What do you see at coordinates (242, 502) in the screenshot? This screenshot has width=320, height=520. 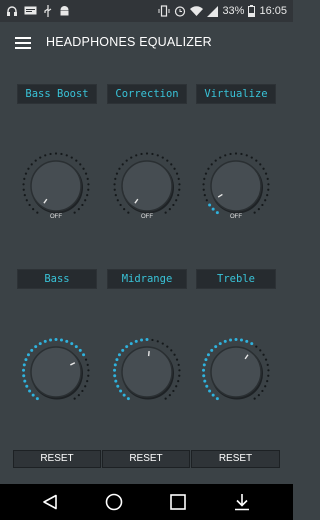 I see `download-icon` at bounding box center [242, 502].